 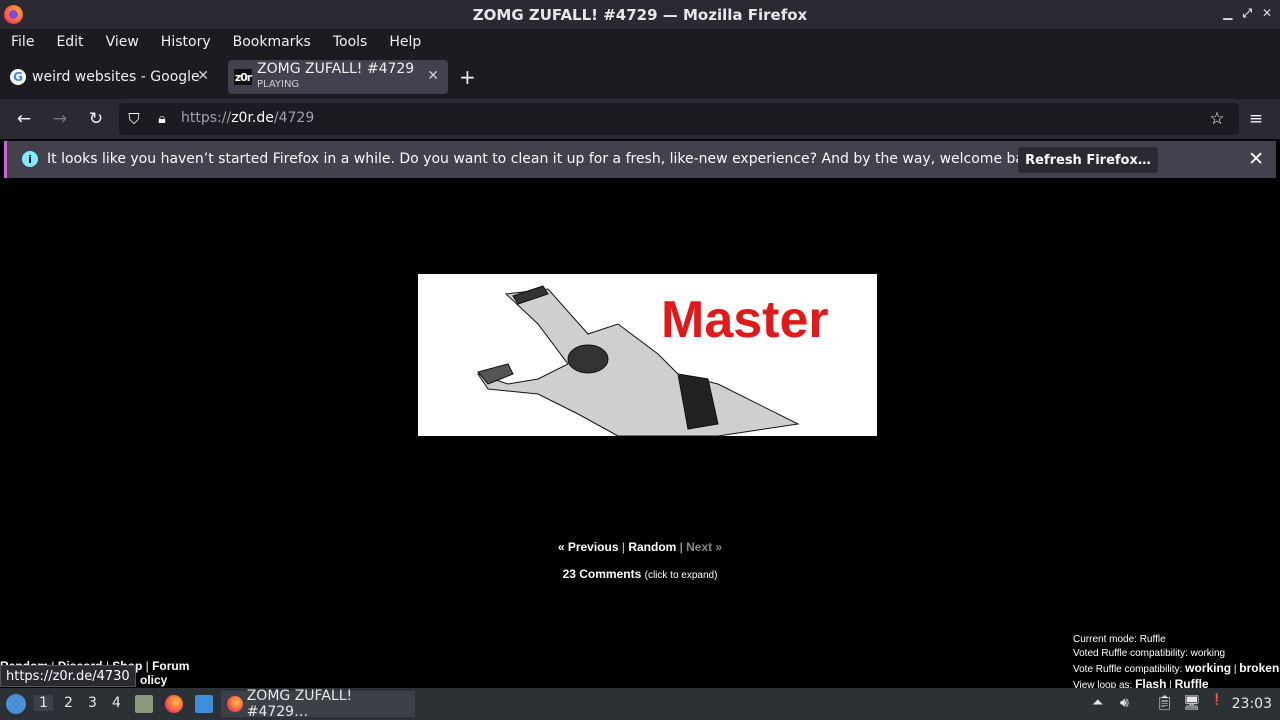 What do you see at coordinates (186, 42) in the screenshot?
I see `menu-history: History` at bounding box center [186, 42].